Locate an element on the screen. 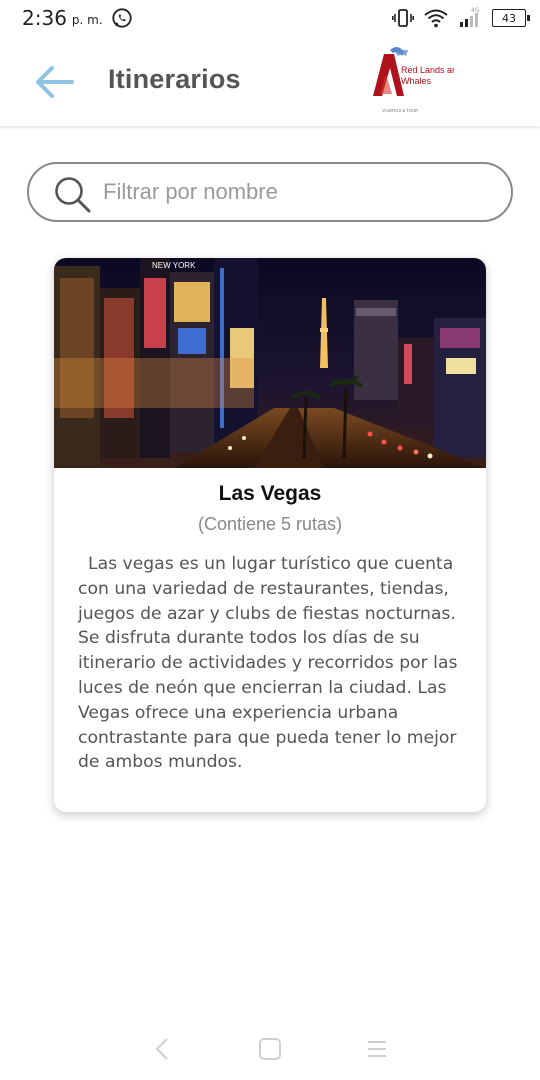 The image size is (540, 1080). whatsapp-icon is located at coordinates (122, 18).